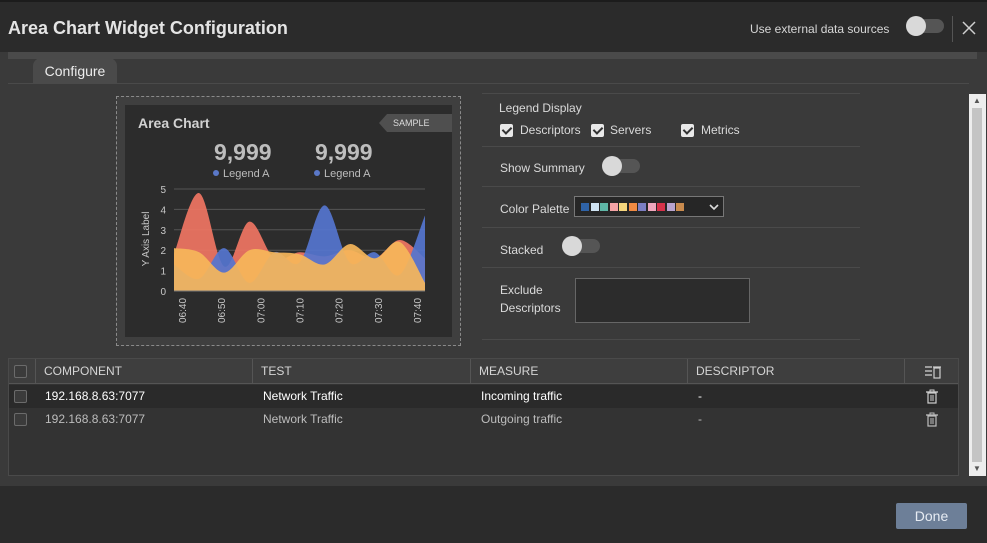 The image size is (987, 543). Describe the element at coordinates (795, 371) in the screenshot. I see `column-header: DESCRIPTOR` at that location.